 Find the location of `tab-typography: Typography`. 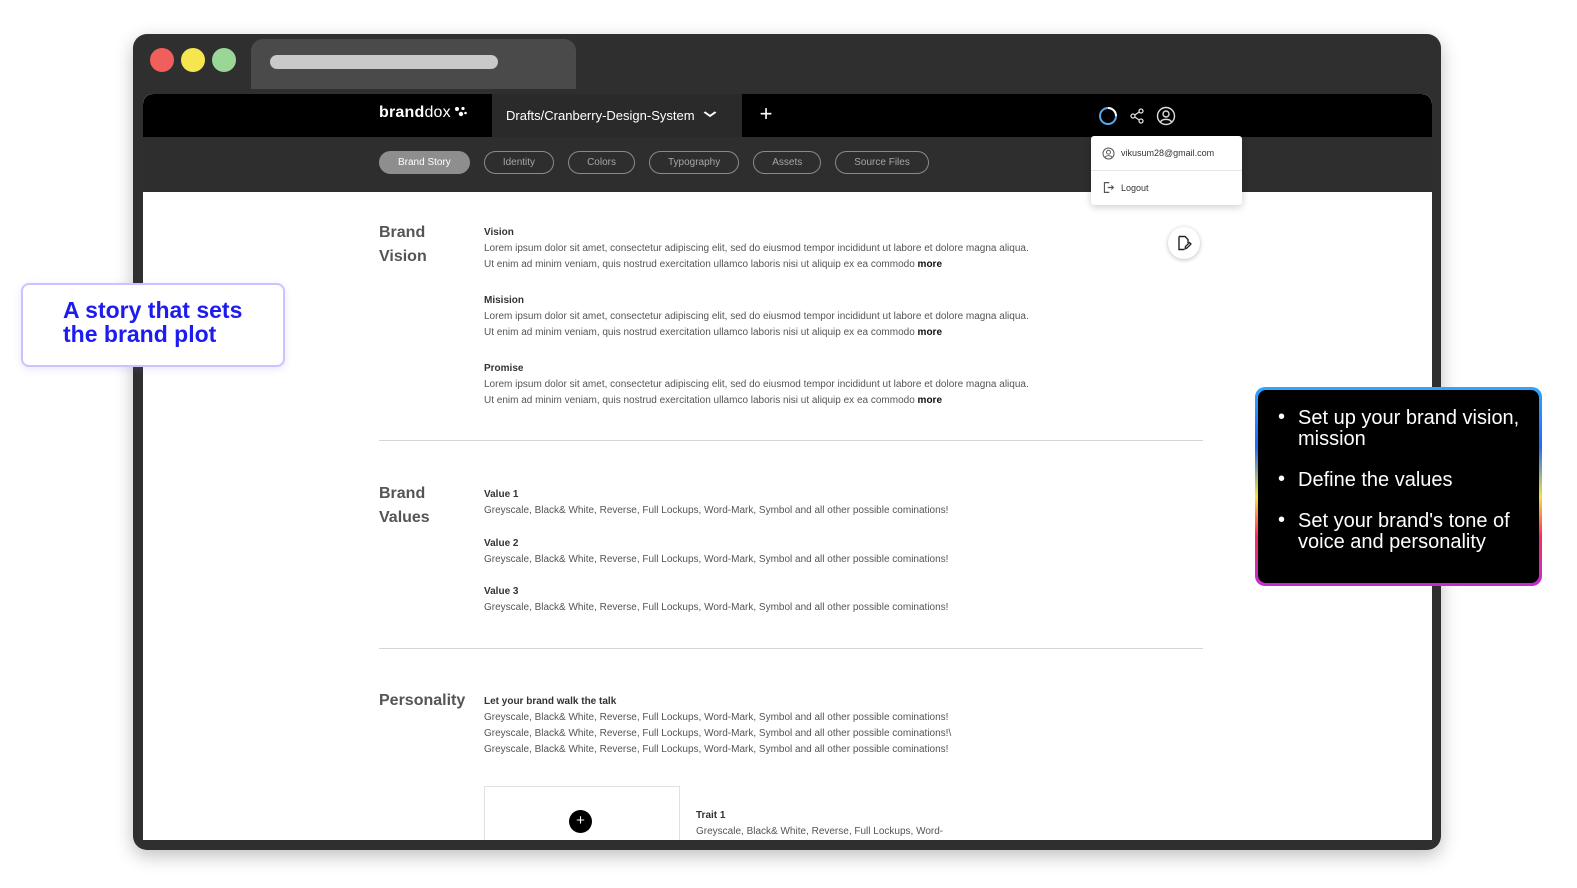

tab-typography: Typography is located at coordinates (694, 162).